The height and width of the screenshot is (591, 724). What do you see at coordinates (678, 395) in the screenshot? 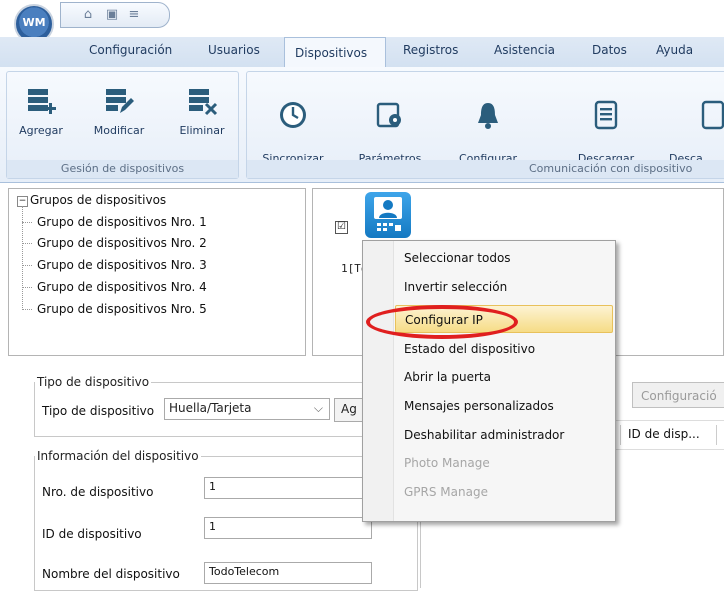
I see `configuration-button: Configuració` at bounding box center [678, 395].